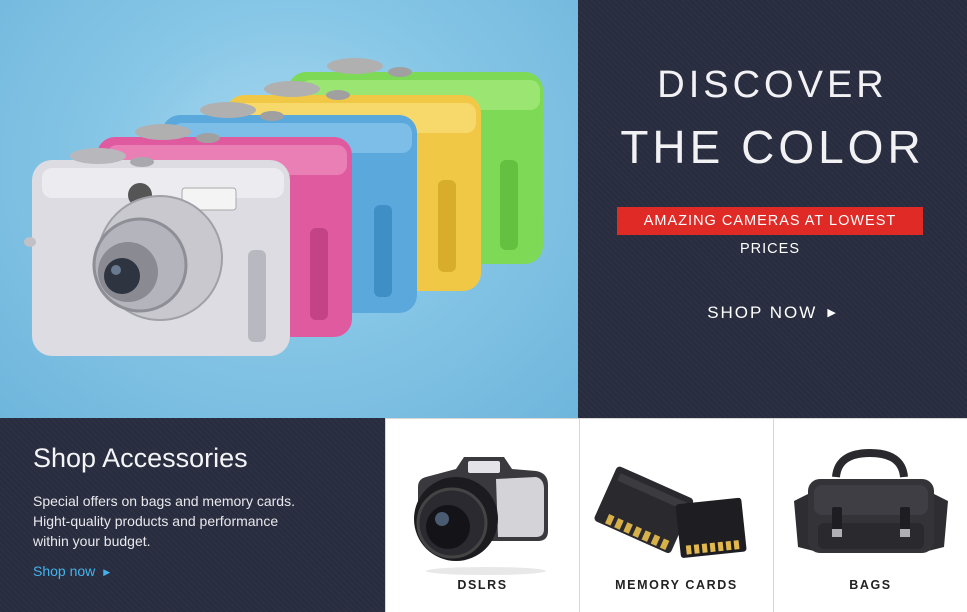 The width and height of the screenshot is (967, 612). What do you see at coordinates (772, 147) in the screenshot?
I see `hero-heading-line2: THE COLOR` at bounding box center [772, 147].